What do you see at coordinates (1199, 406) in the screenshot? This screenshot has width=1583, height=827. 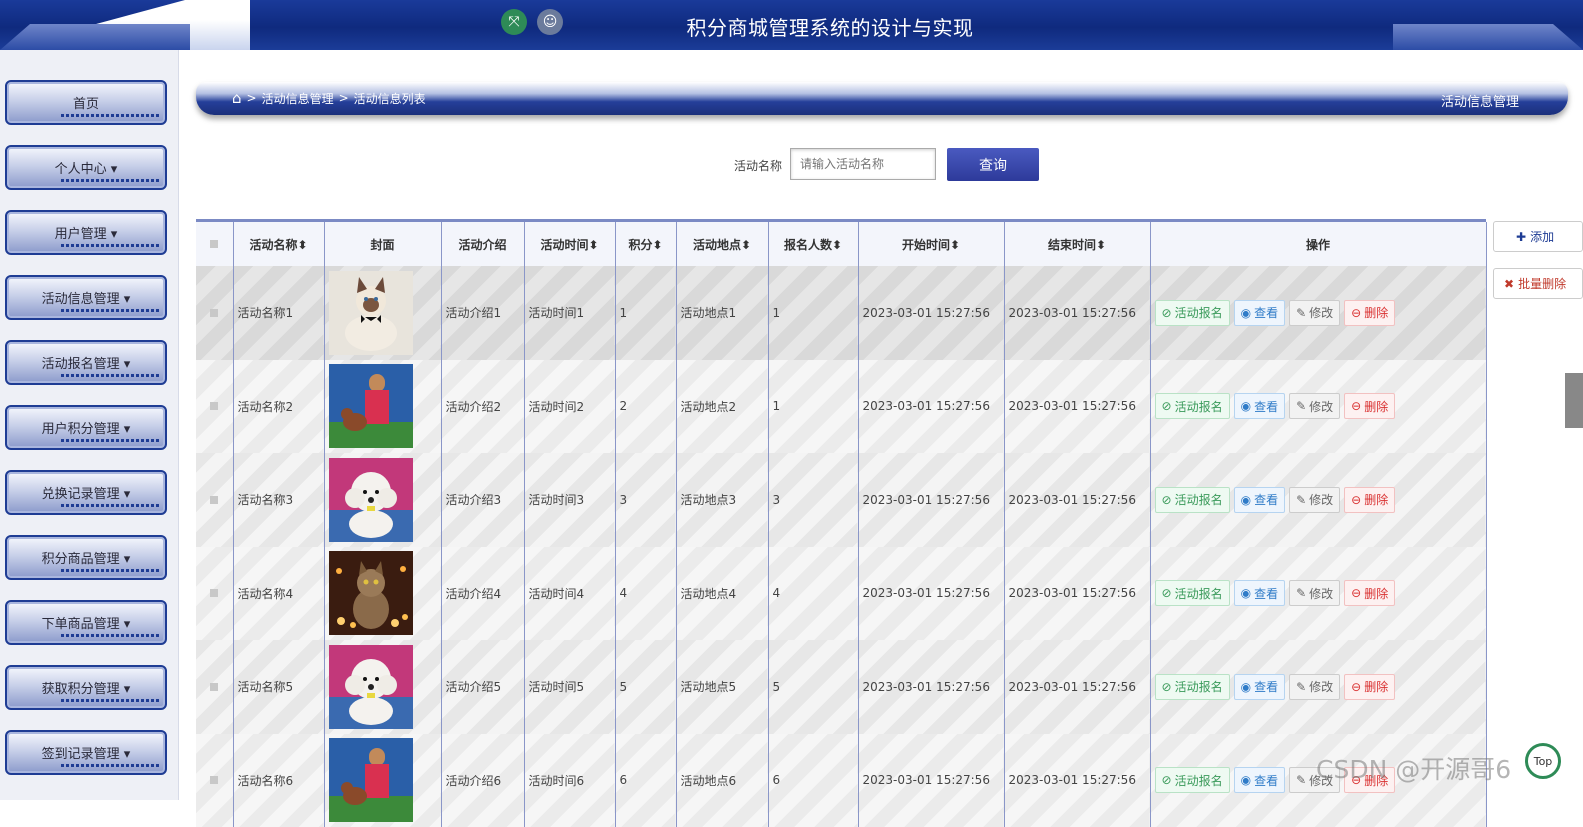 I see `enroll-label: 活动报名` at bounding box center [1199, 406].